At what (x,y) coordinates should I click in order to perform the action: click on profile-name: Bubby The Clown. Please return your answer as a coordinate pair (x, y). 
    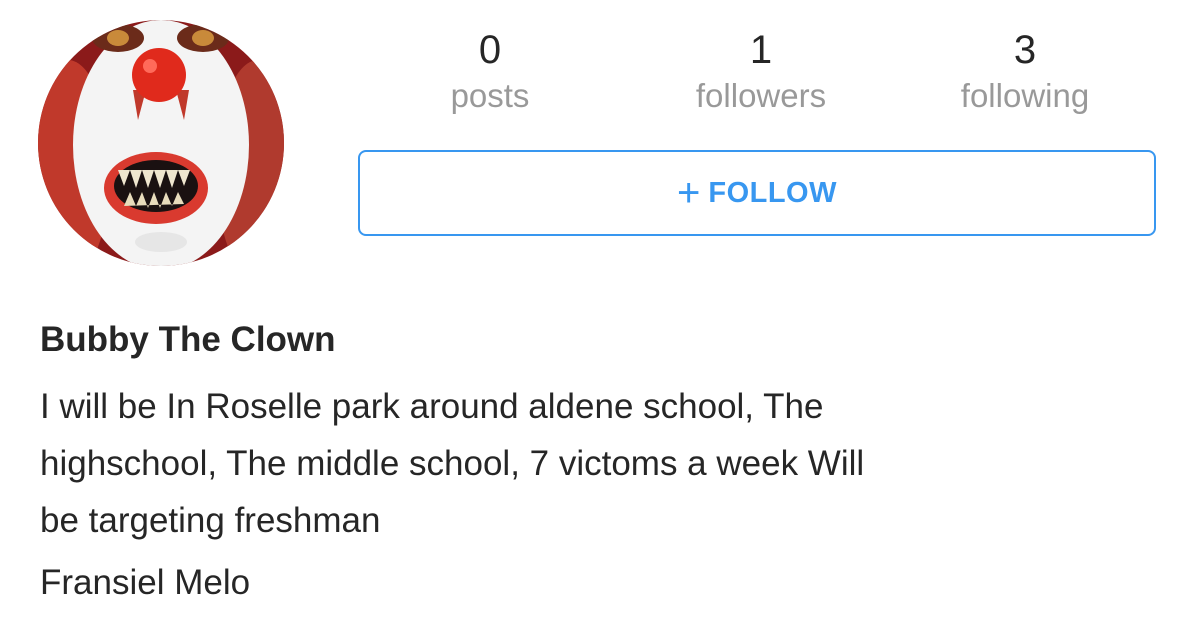
    Looking at the image, I should click on (188, 339).